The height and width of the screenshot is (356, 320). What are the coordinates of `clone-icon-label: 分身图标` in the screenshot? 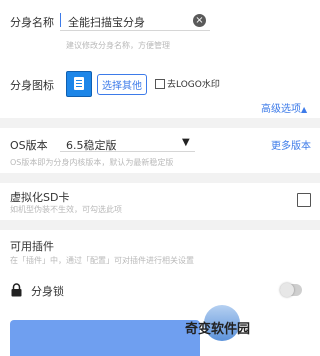 It's located at (32, 85).